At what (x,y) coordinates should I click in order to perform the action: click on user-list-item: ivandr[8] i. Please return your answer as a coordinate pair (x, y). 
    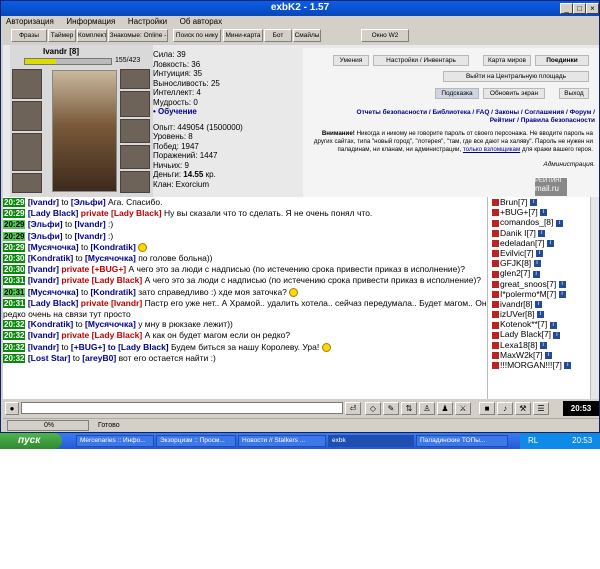
    Looking at the image, I should click on (543, 304).